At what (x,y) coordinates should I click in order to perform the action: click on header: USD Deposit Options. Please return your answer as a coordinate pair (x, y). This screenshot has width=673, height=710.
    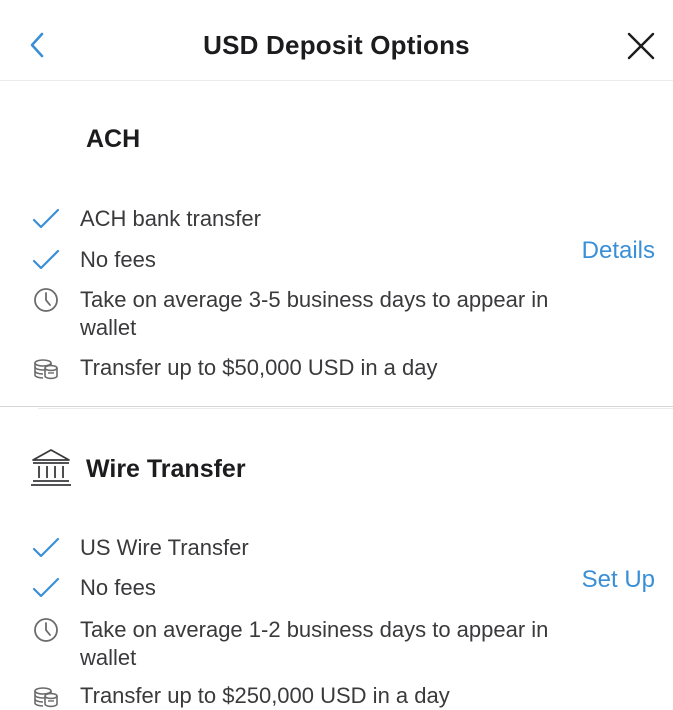
    Looking at the image, I should click on (336, 40).